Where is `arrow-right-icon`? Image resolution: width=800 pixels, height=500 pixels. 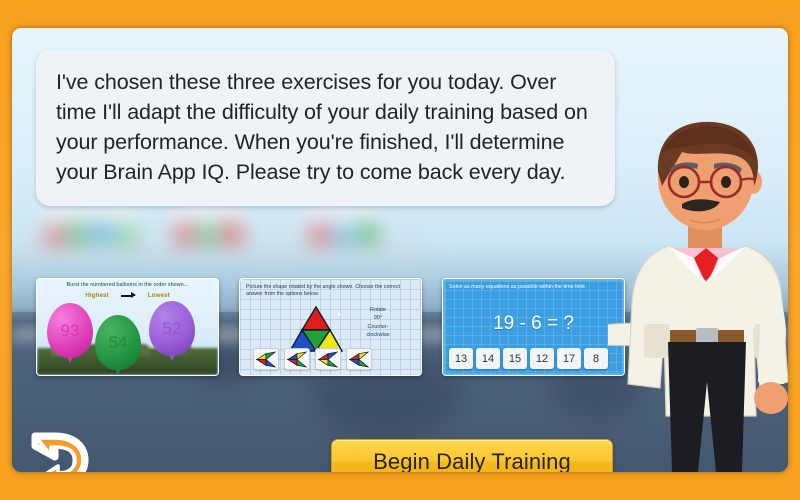
arrow-right-icon is located at coordinates (128, 295).